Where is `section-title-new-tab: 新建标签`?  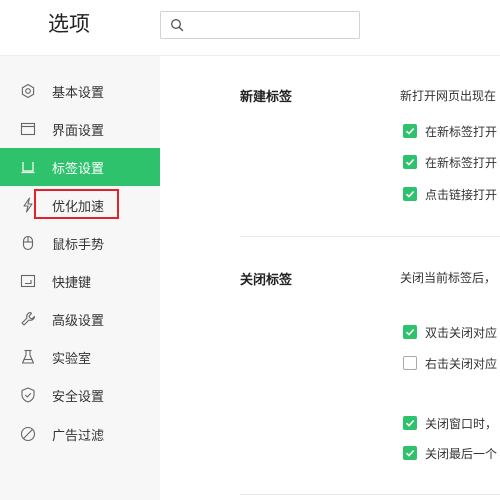 section-title-new-tab: 新建标签 is located at coordinates (266, 97).